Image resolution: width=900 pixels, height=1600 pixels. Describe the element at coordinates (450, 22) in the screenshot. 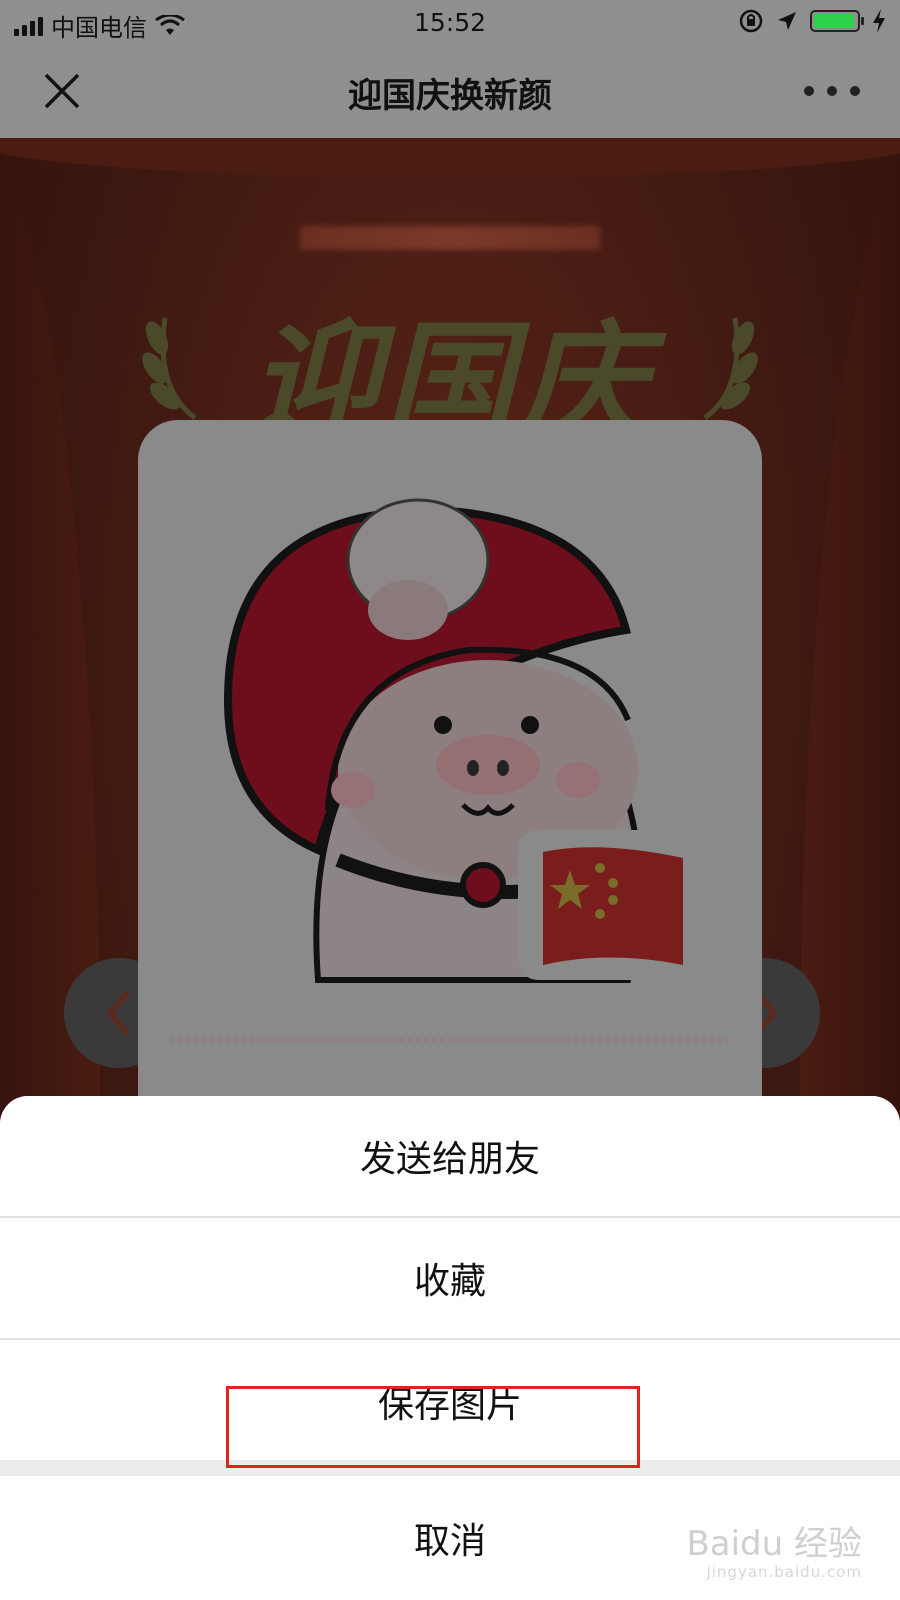

I see `status-bar: 中国电信 15:52` at that location.